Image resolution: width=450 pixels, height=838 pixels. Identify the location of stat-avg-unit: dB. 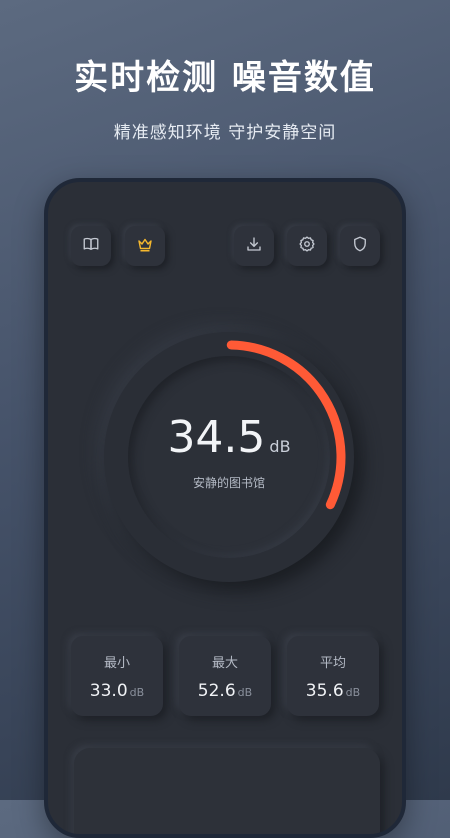
(353, 692).